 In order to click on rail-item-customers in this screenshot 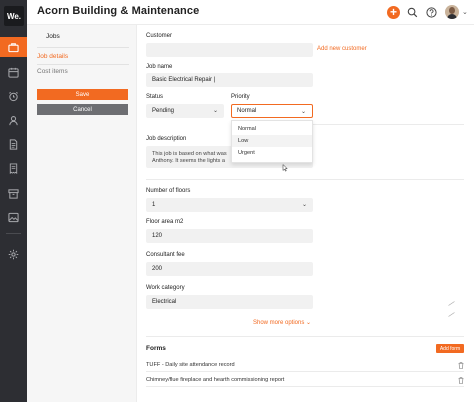, I will do `click(13, 120)`.